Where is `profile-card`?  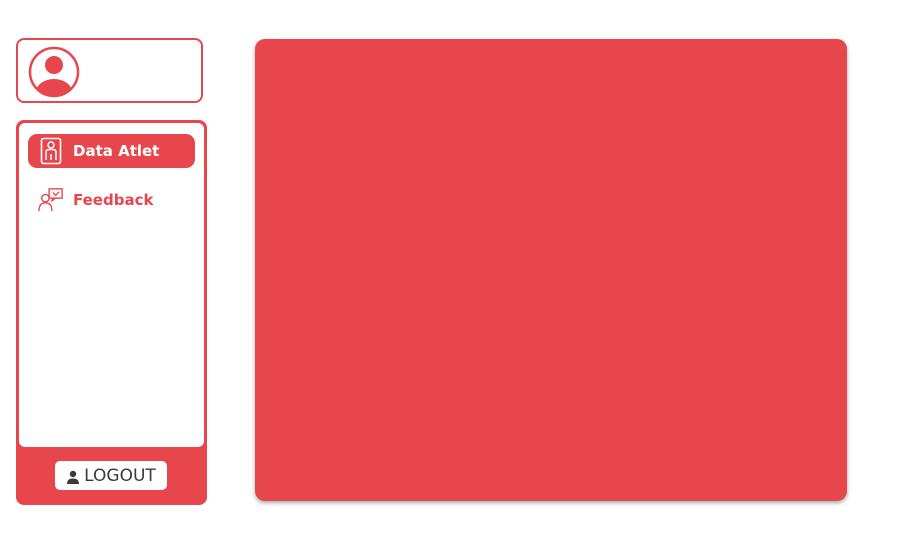
profile-card is located at coordinates (109, 70).